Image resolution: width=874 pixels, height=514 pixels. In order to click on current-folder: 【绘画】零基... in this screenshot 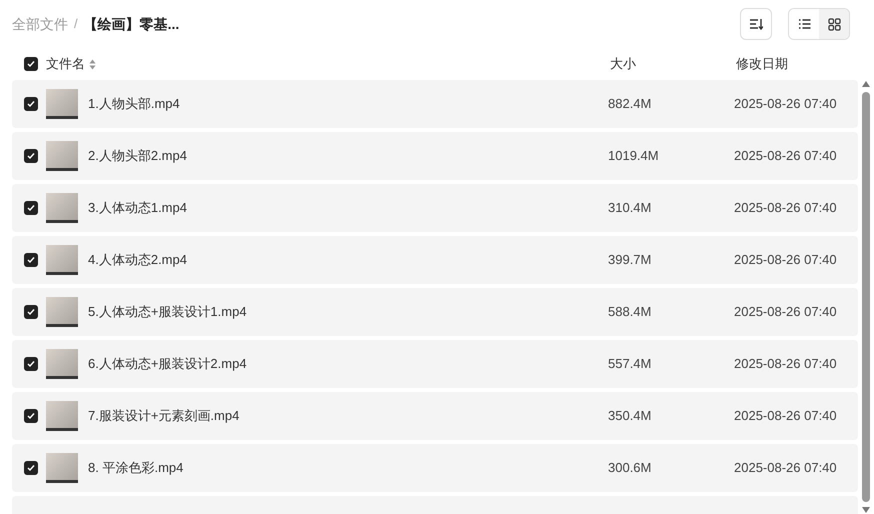, I will do `click(132, 24)`.